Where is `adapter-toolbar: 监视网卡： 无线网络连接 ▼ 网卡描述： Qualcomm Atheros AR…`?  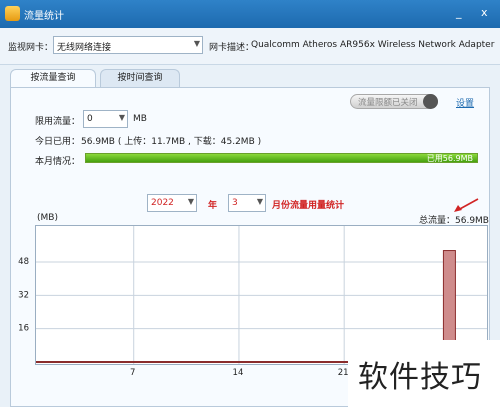 adapter-toolbar: 监视网卡： 无线网络连接 ▼ 网卡描述： Qualcomm Atheros AR… is located at coordinates (250, 46).